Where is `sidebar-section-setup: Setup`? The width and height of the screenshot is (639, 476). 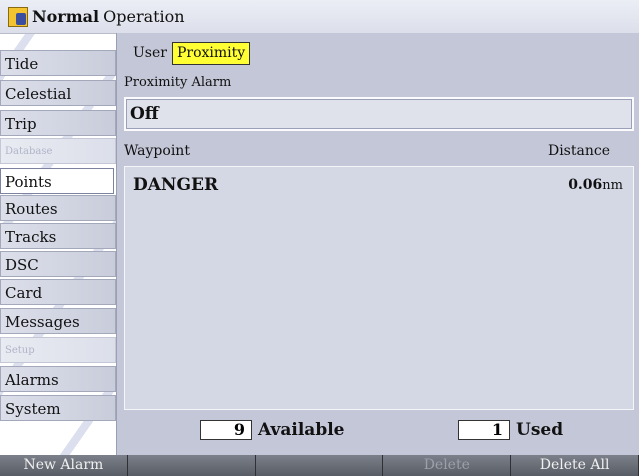
sidebar-section-setup: Setup is located at coordinates (58, 350).